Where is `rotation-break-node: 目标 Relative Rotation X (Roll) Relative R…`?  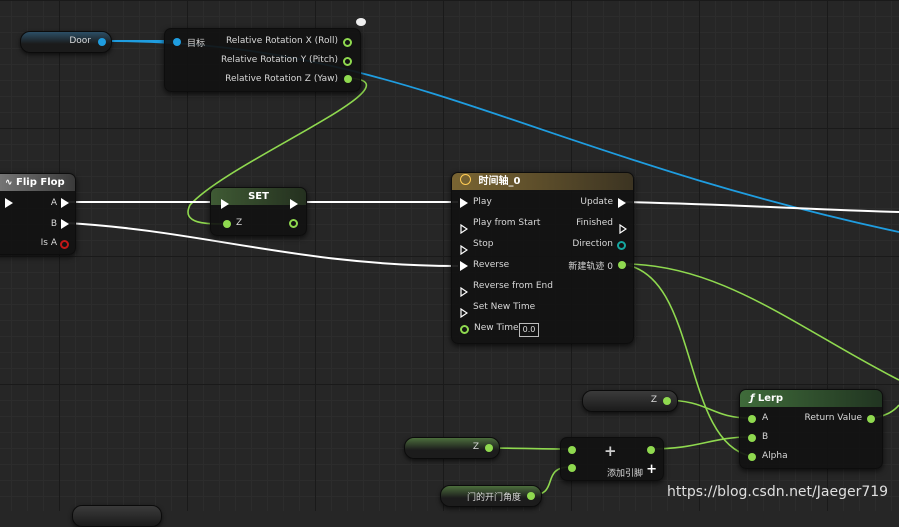
rotation-break-node: 目标 Relative Rotation X (Roll) Relative R… is located at coordinates (262, 60).